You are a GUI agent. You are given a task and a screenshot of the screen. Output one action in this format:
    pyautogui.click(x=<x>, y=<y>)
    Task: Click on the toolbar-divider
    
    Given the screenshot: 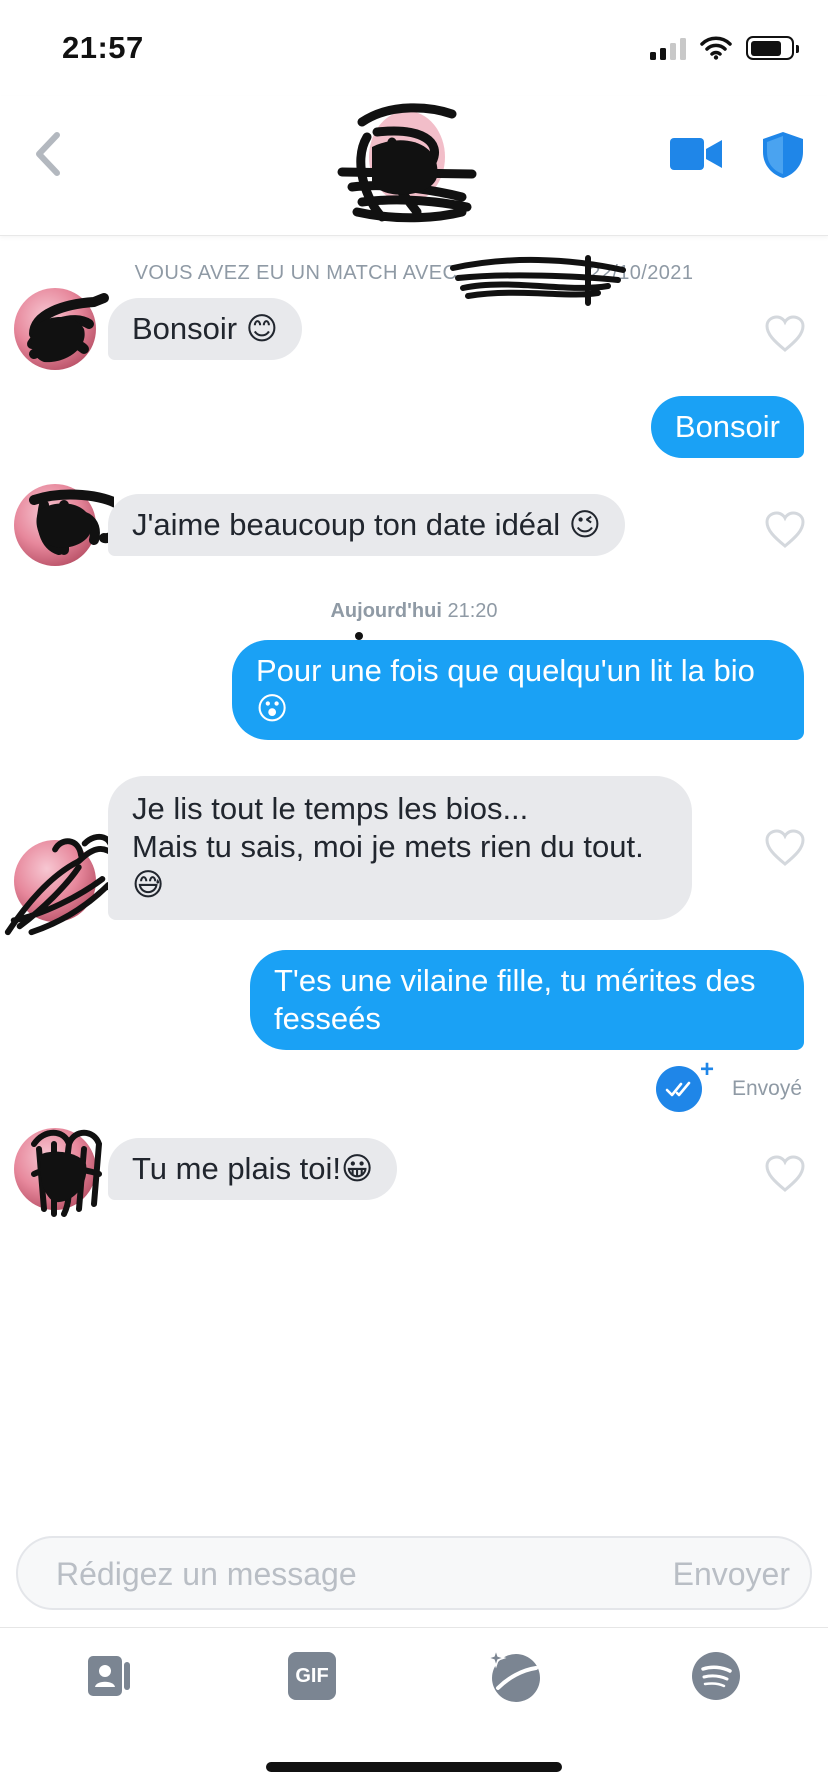 What is the action you would take?
    pyautogui.click(x=414, y=1627)
    